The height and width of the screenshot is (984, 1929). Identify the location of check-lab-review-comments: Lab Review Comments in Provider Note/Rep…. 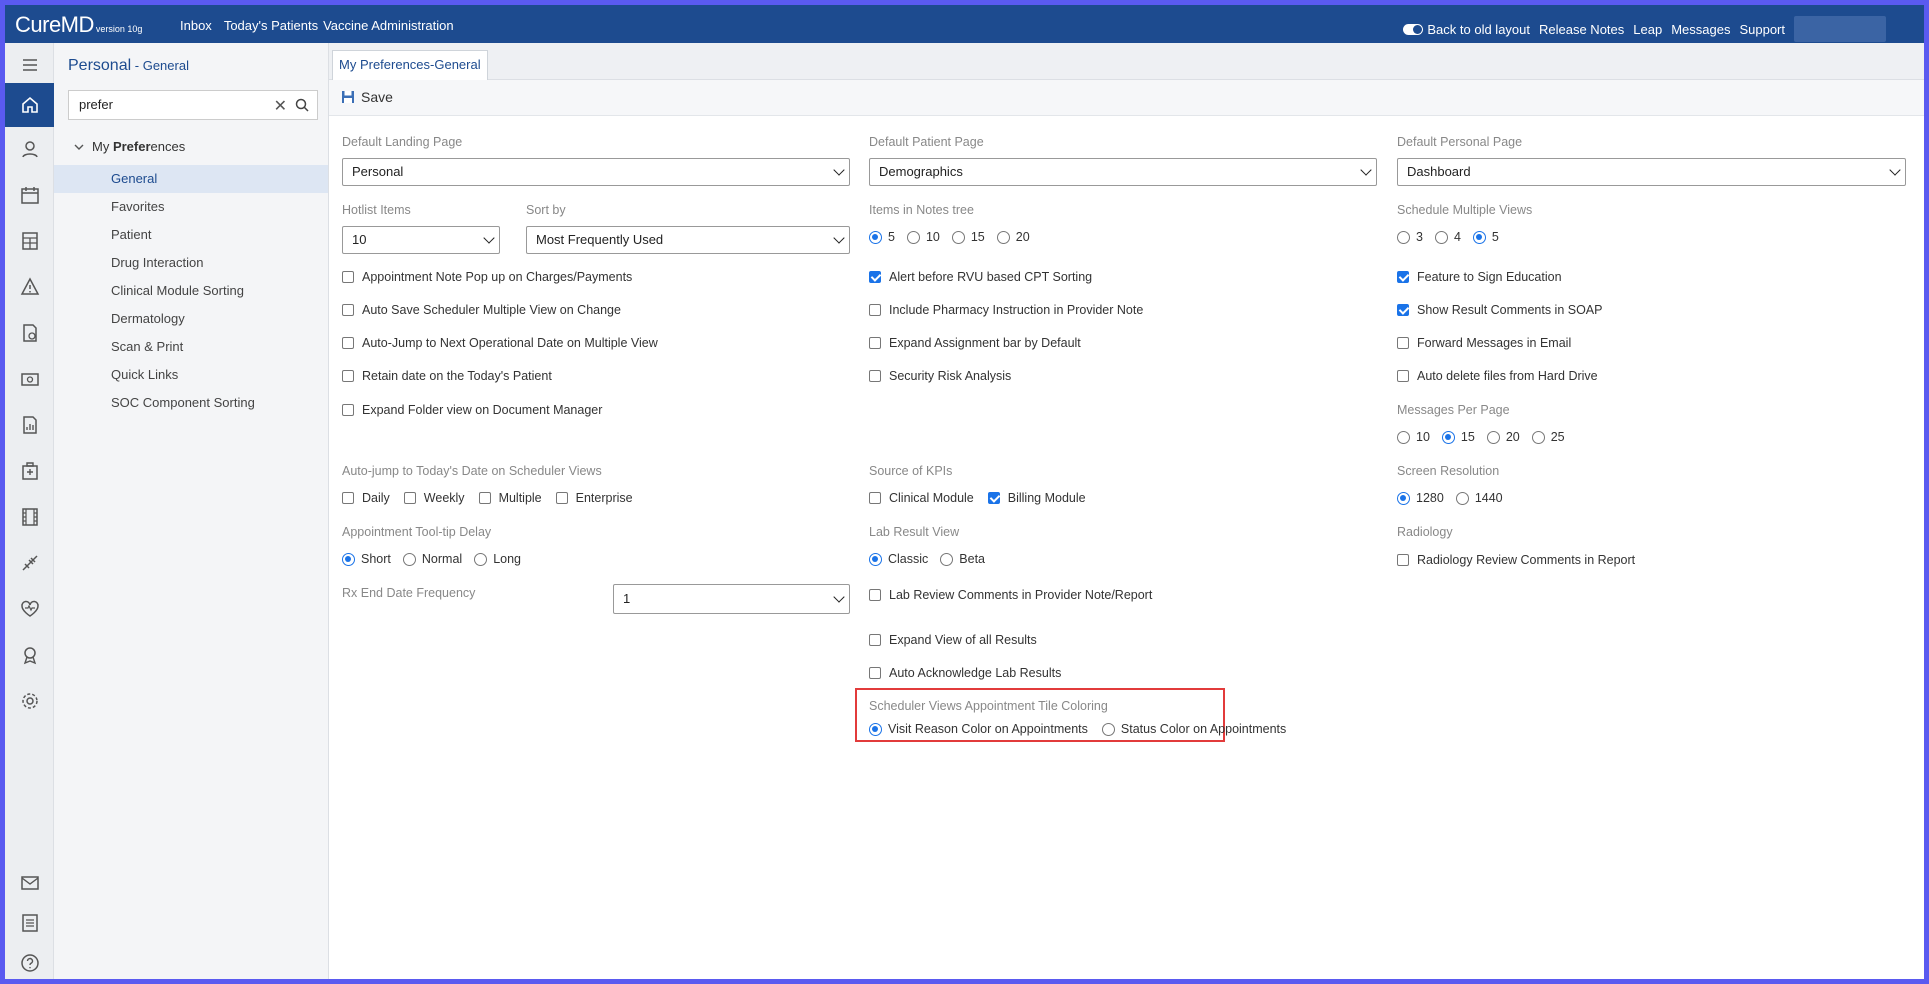
(1010, 595).